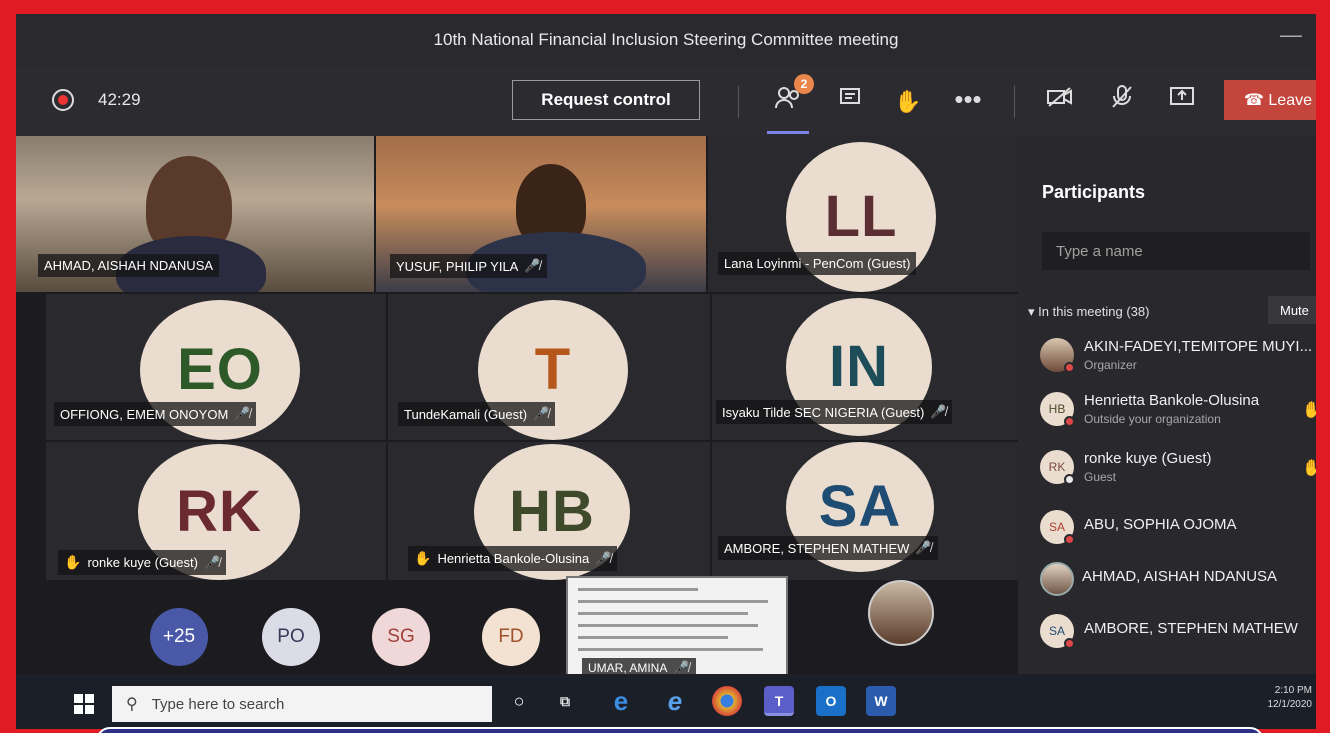  I want to click on chrome-icon, so click(727, 701).